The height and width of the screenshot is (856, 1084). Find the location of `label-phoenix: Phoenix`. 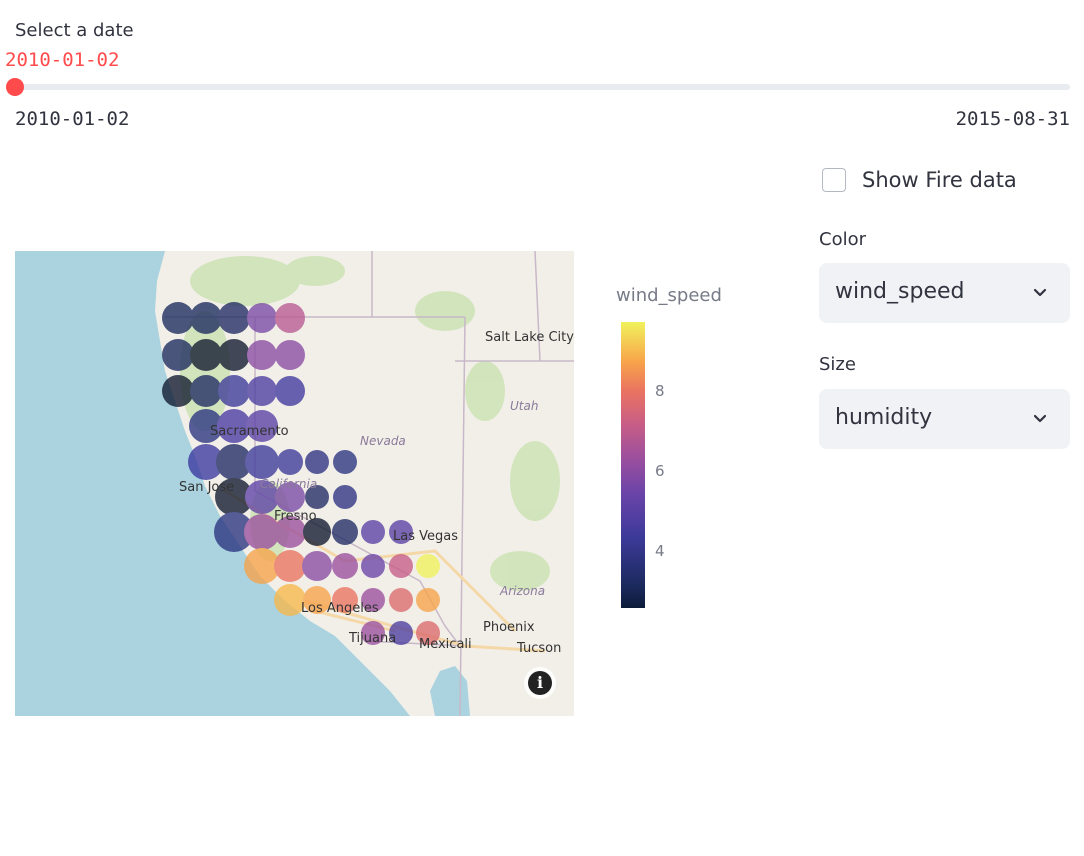

label-phoenix: Phoenix is located at coordinates (509, 627).